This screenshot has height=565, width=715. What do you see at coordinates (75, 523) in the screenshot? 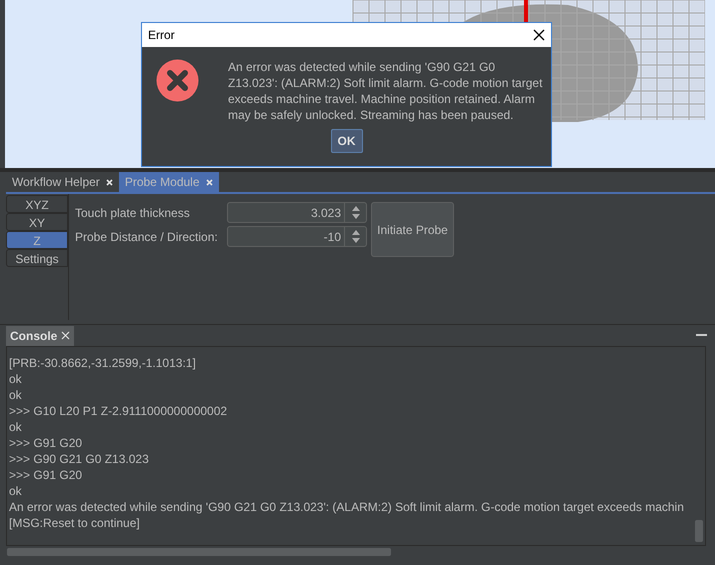
I see `console-line: [MSG:Reset to continue]` at bounding box center [75, 523].